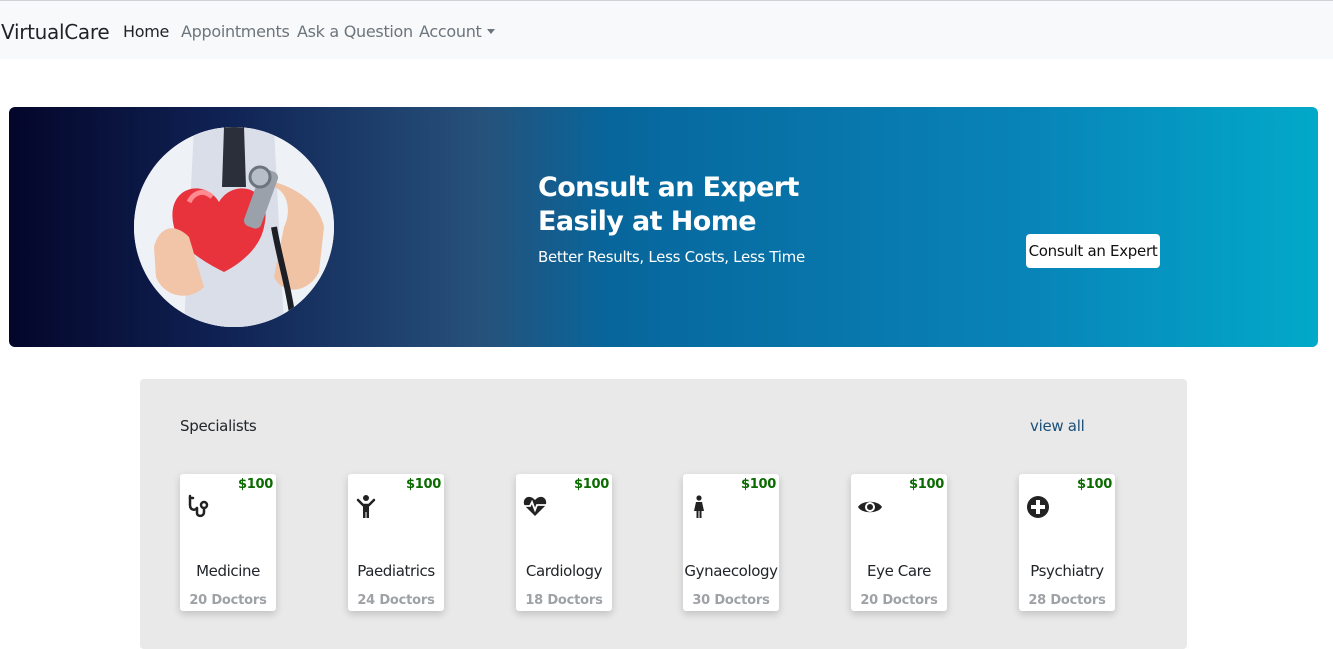 This screenshot has height=649, width=1333. I want to click on nav-account-dropdown: Account, so click(457, 31).